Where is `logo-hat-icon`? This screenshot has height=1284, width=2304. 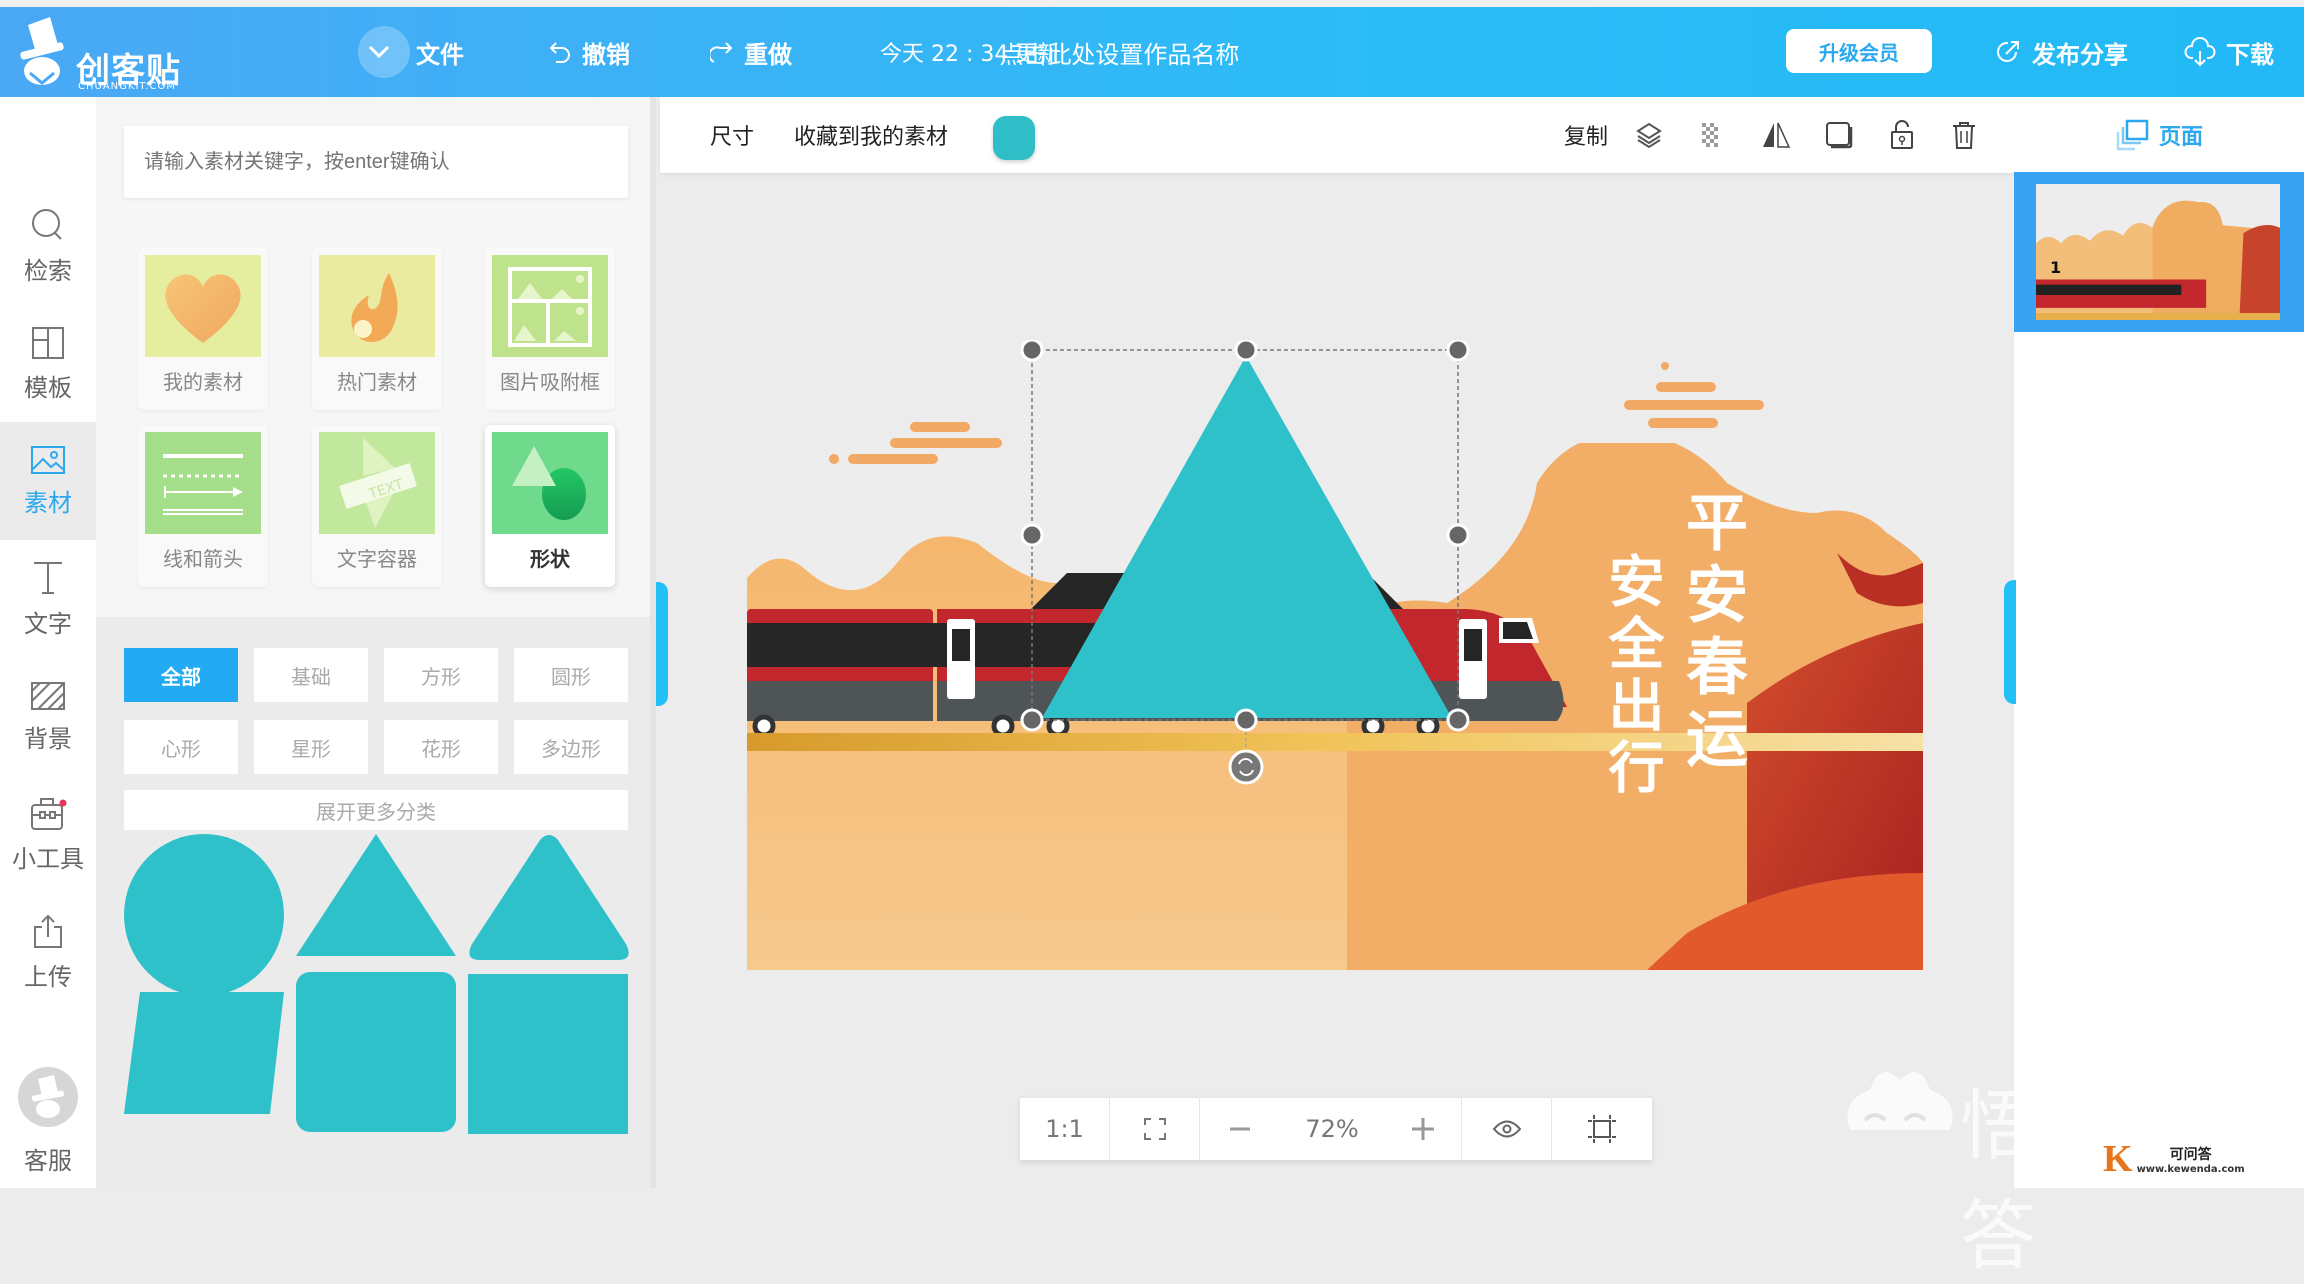
logo-hat-icon is located at coordinates (42, 51).